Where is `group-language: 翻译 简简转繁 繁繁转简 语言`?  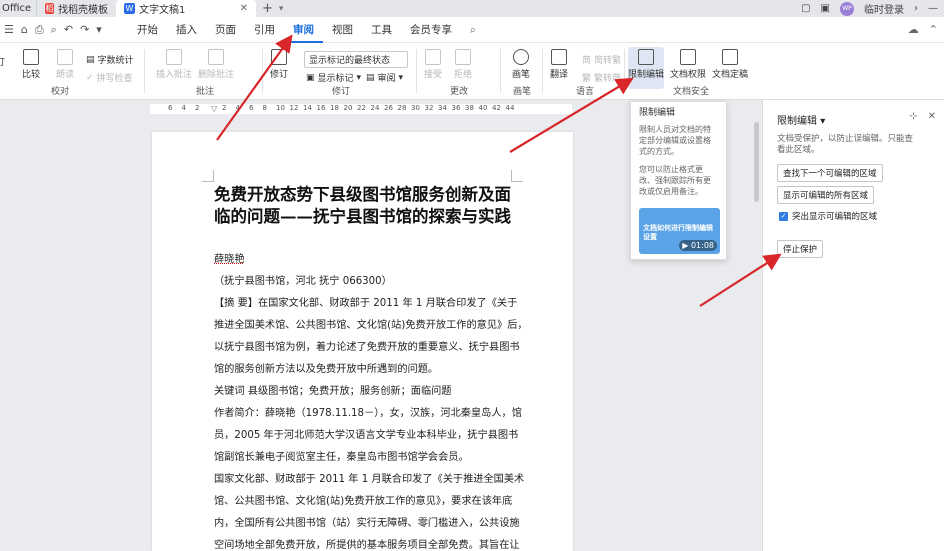
group-language: 翻译 简简转繁 繁繁转简 语言 is located at coordinates (585, 73).